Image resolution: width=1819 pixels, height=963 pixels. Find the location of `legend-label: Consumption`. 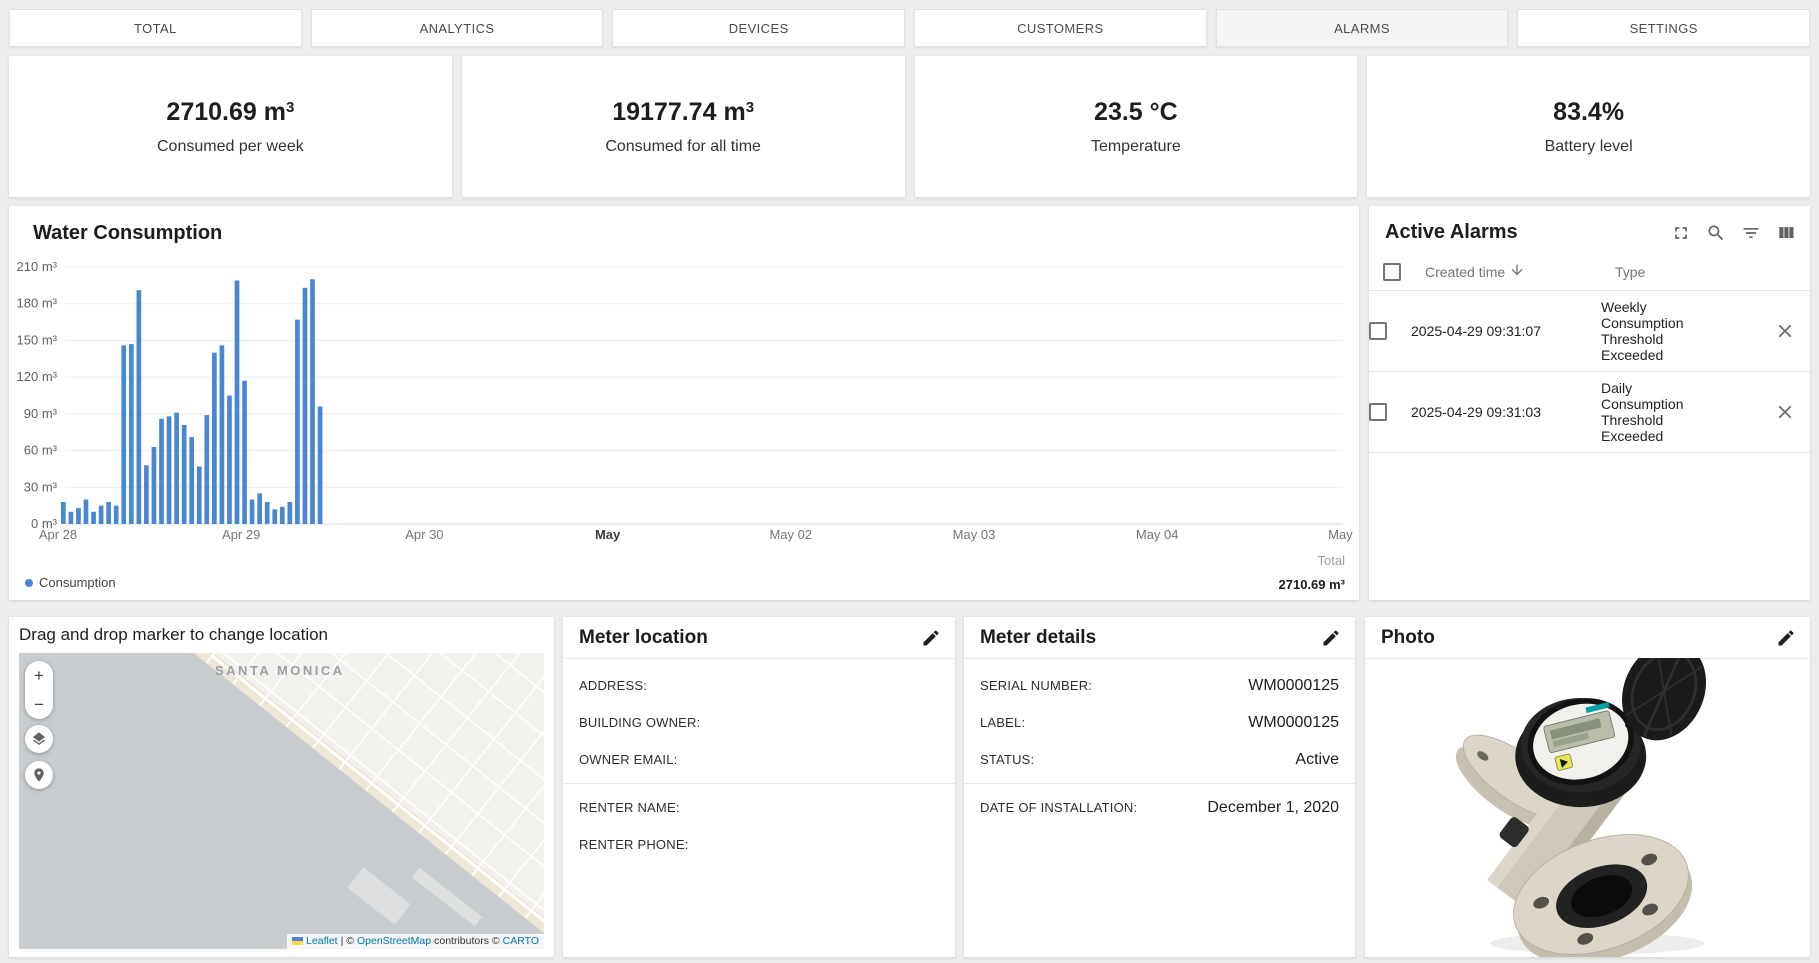

legend-label: Consumption is located at coordinates (77, 582).